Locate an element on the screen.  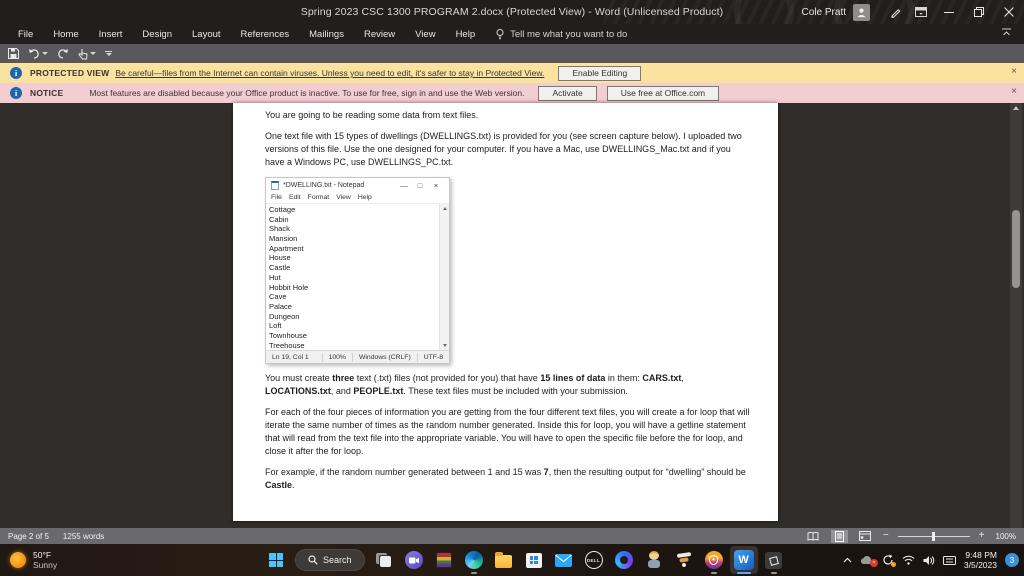
fallout-game-button is located at coordinates (654, 560).